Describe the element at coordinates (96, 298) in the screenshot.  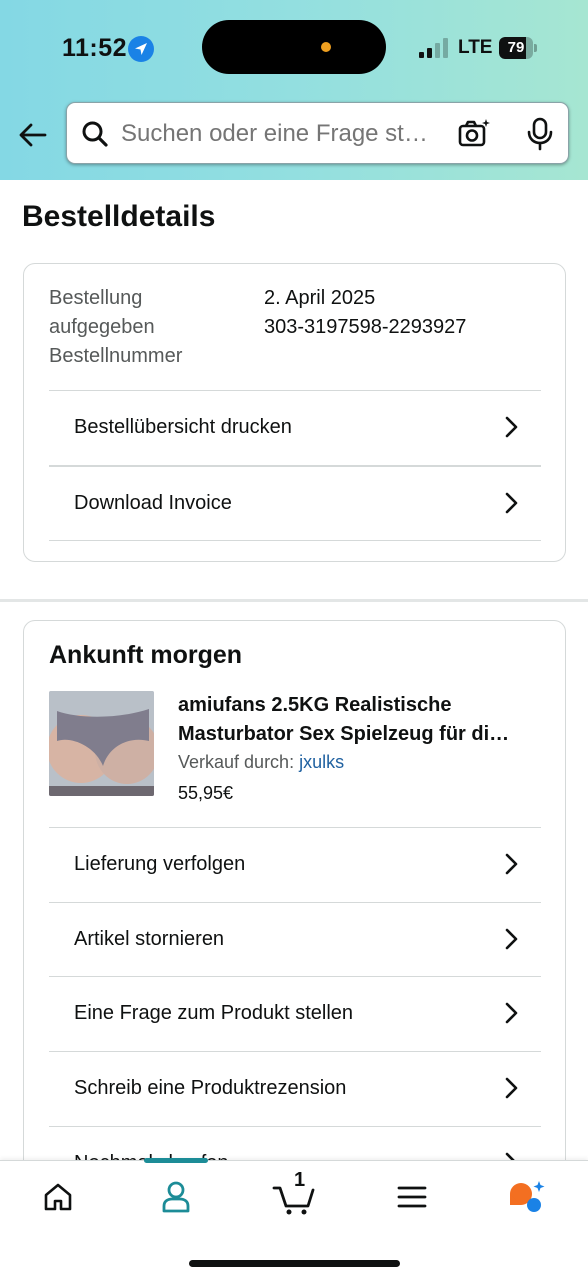
I see `order-date-label-line1: Bestellung` at that location.